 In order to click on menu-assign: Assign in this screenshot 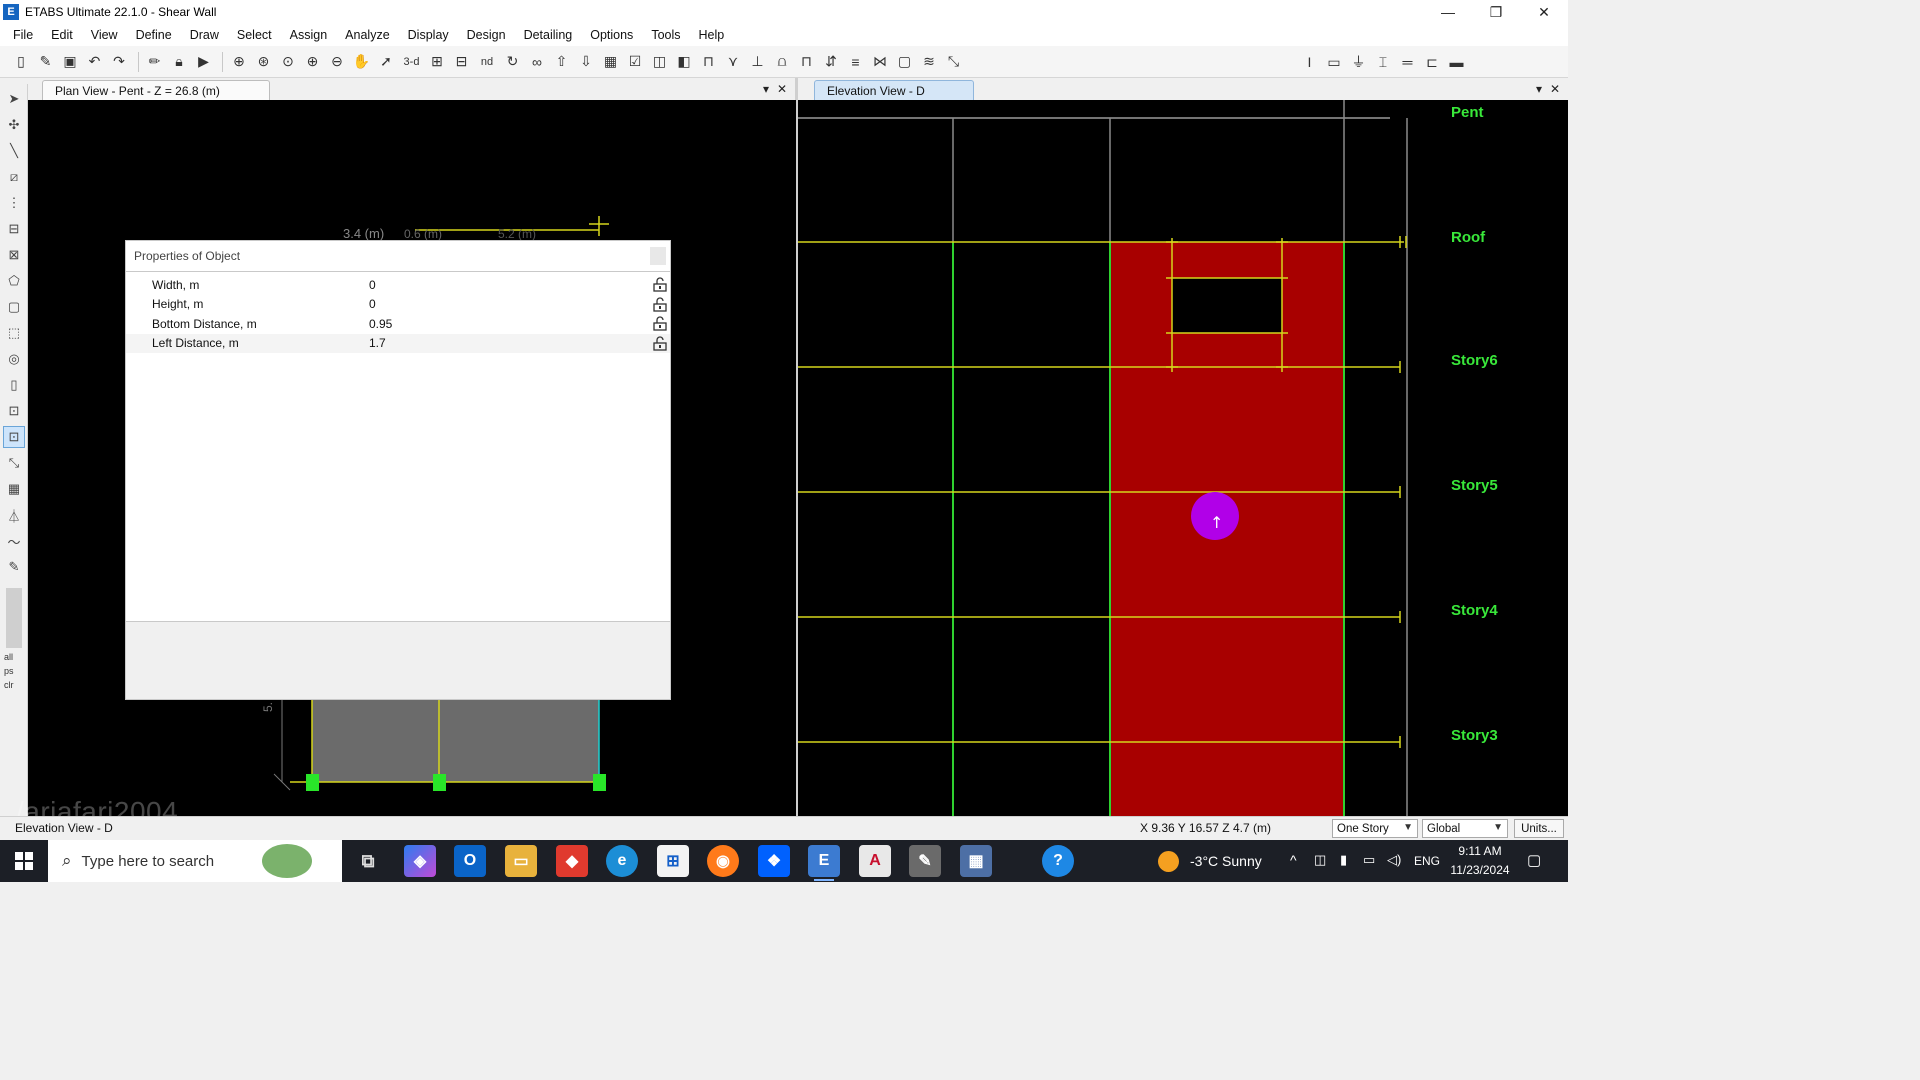, I will do `click(309, 35)`.